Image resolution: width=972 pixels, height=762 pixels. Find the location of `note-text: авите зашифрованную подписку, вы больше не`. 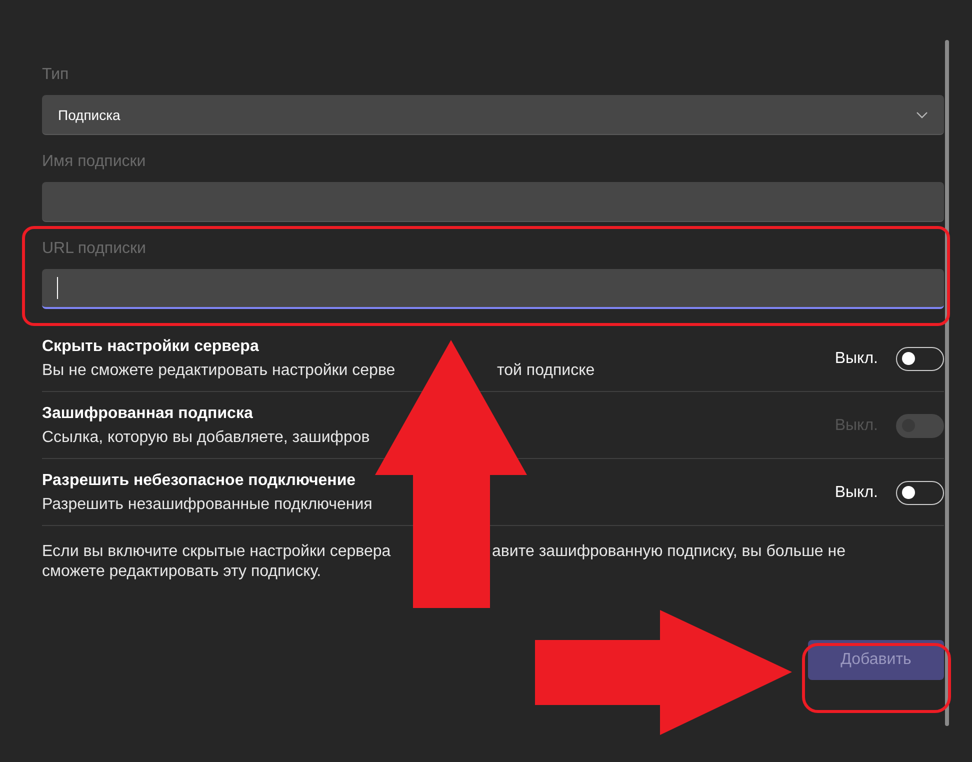

note-text: авите зашифрованную подписку, вы больше не is located at coordinates (669, 552).